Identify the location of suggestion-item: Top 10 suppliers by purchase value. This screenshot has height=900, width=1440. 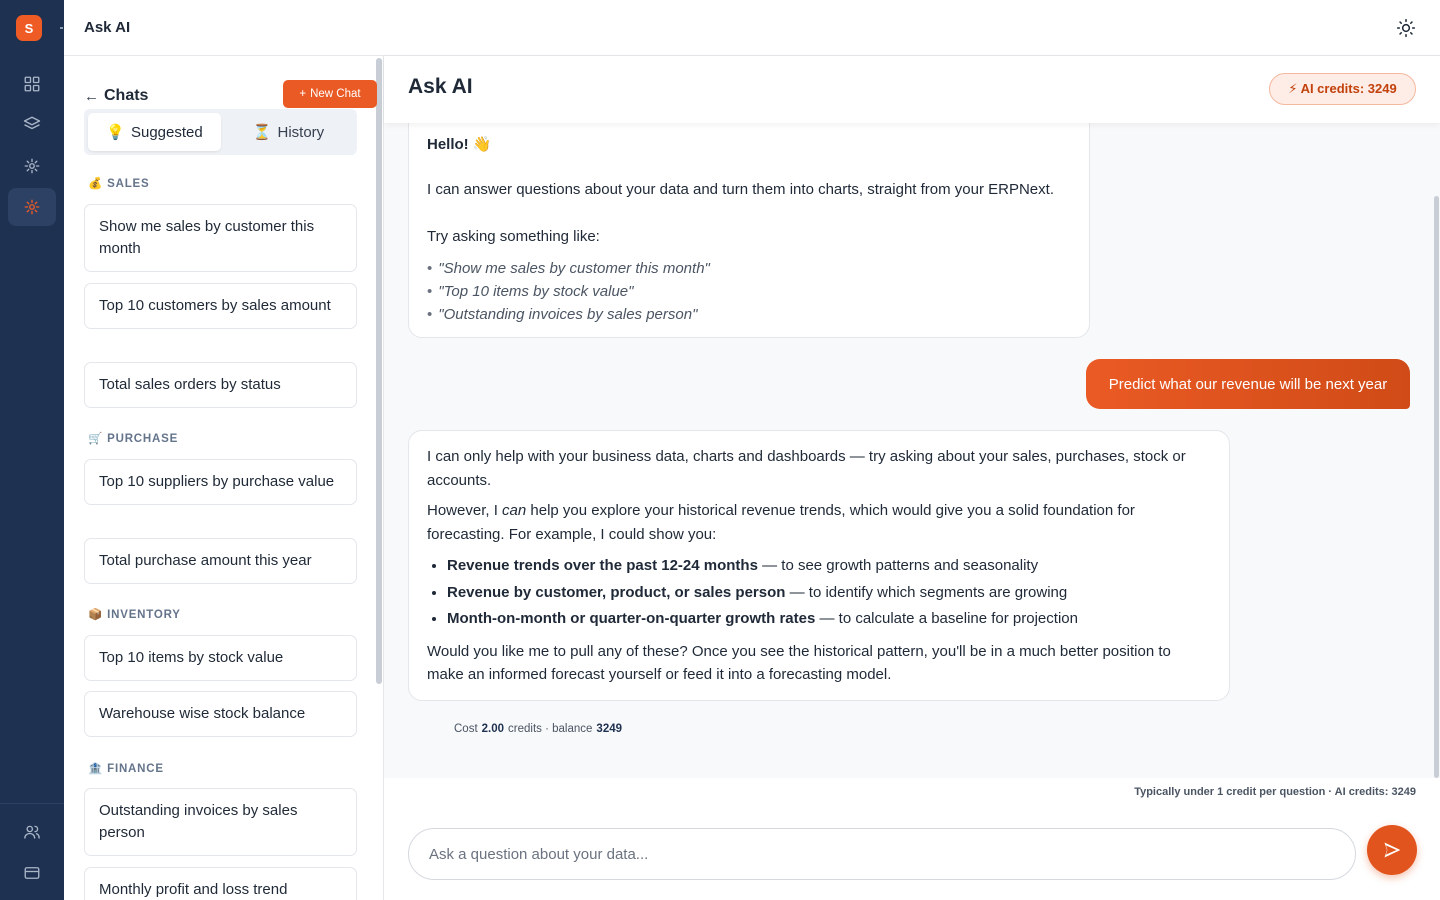
(220, 482).